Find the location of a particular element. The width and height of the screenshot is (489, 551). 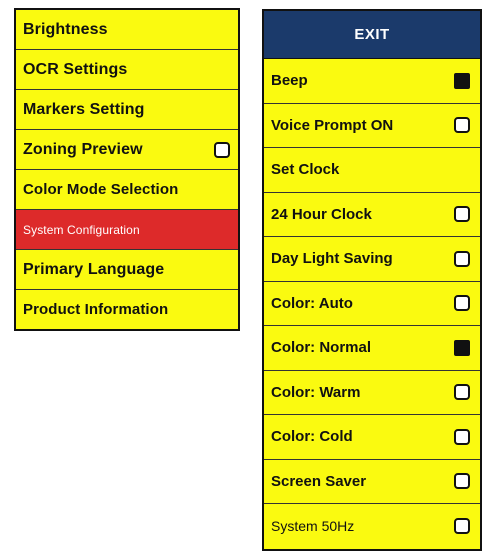

menu-item-zoning-preview: Zoning Preview is located at coordinates (127, 150).